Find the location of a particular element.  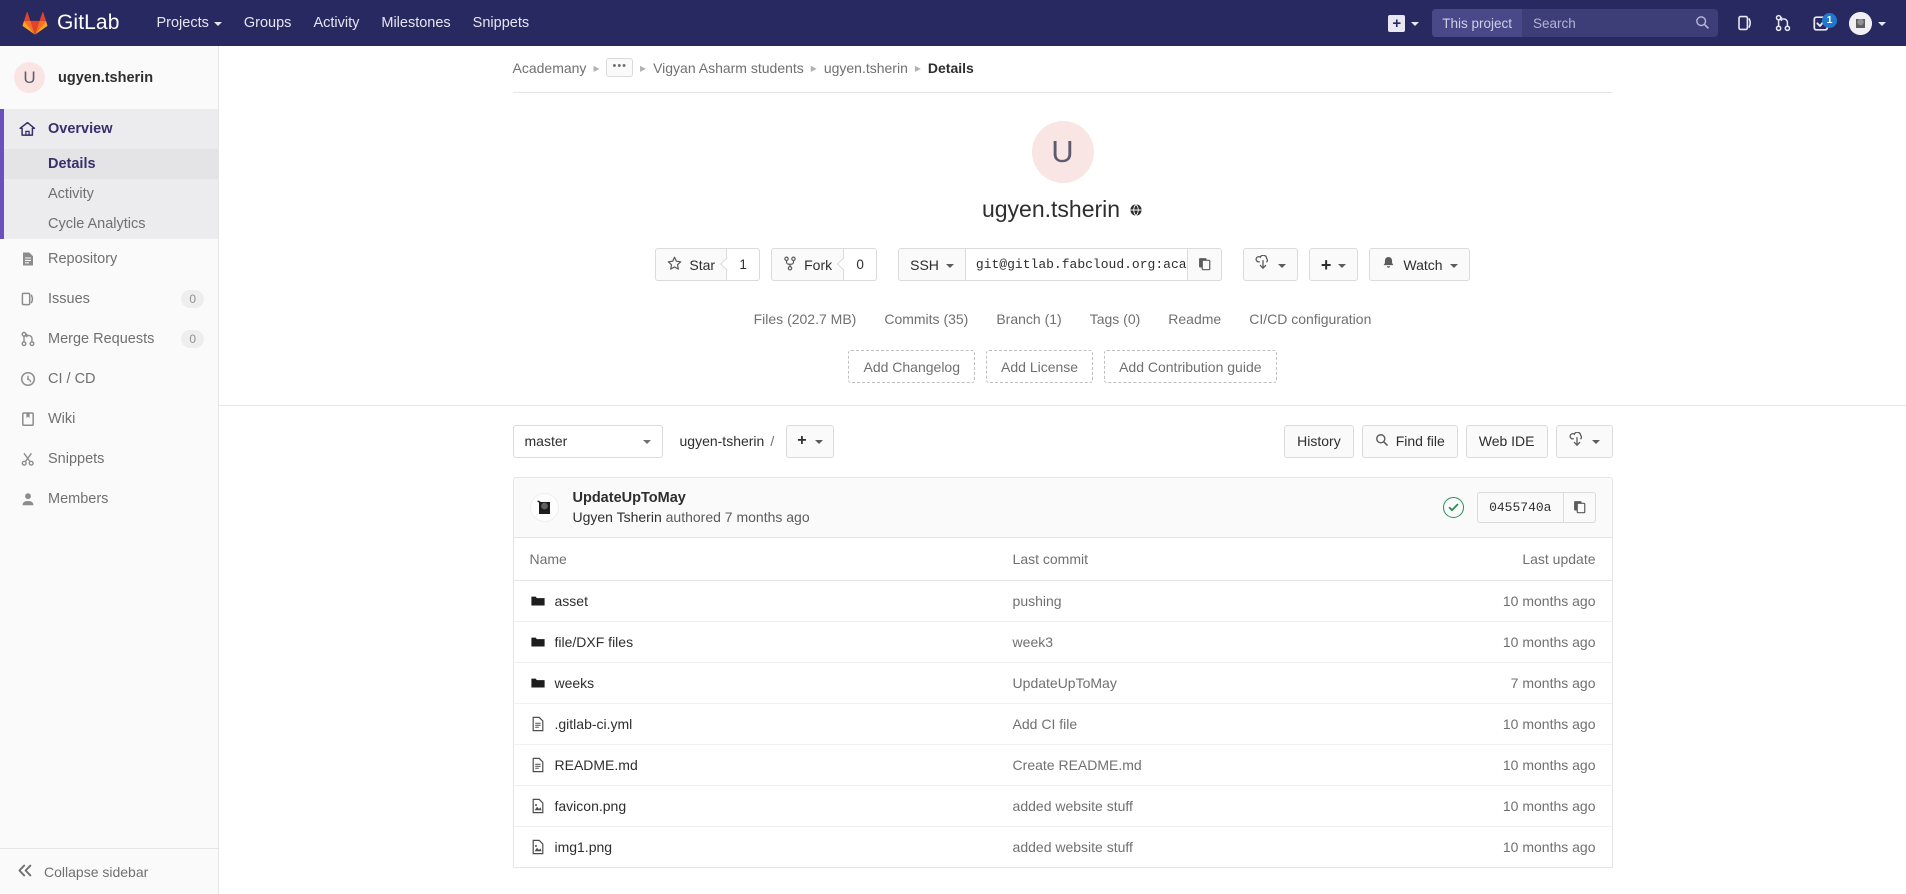

sidebar-subitem-cycle-analytics: Cycle Analytics is located at coordinates (111, 224).